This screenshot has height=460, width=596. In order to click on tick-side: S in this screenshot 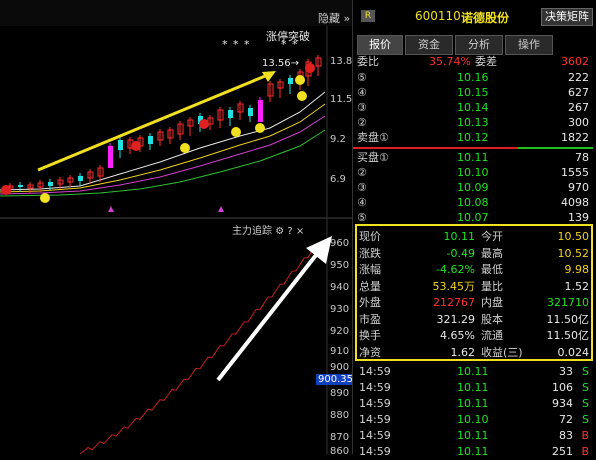, I will do `click(585, 419)`.